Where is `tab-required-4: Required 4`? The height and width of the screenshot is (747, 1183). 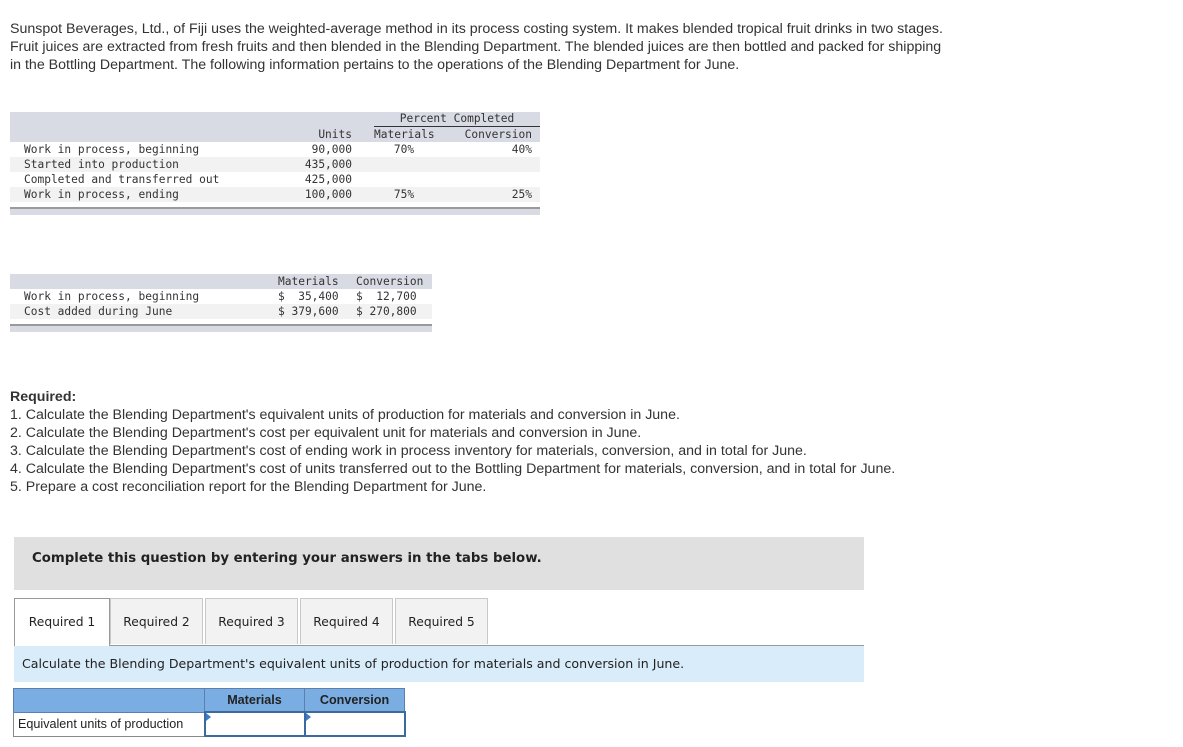
tab-required-4: Required 4 is located at coordinates (346, 621).